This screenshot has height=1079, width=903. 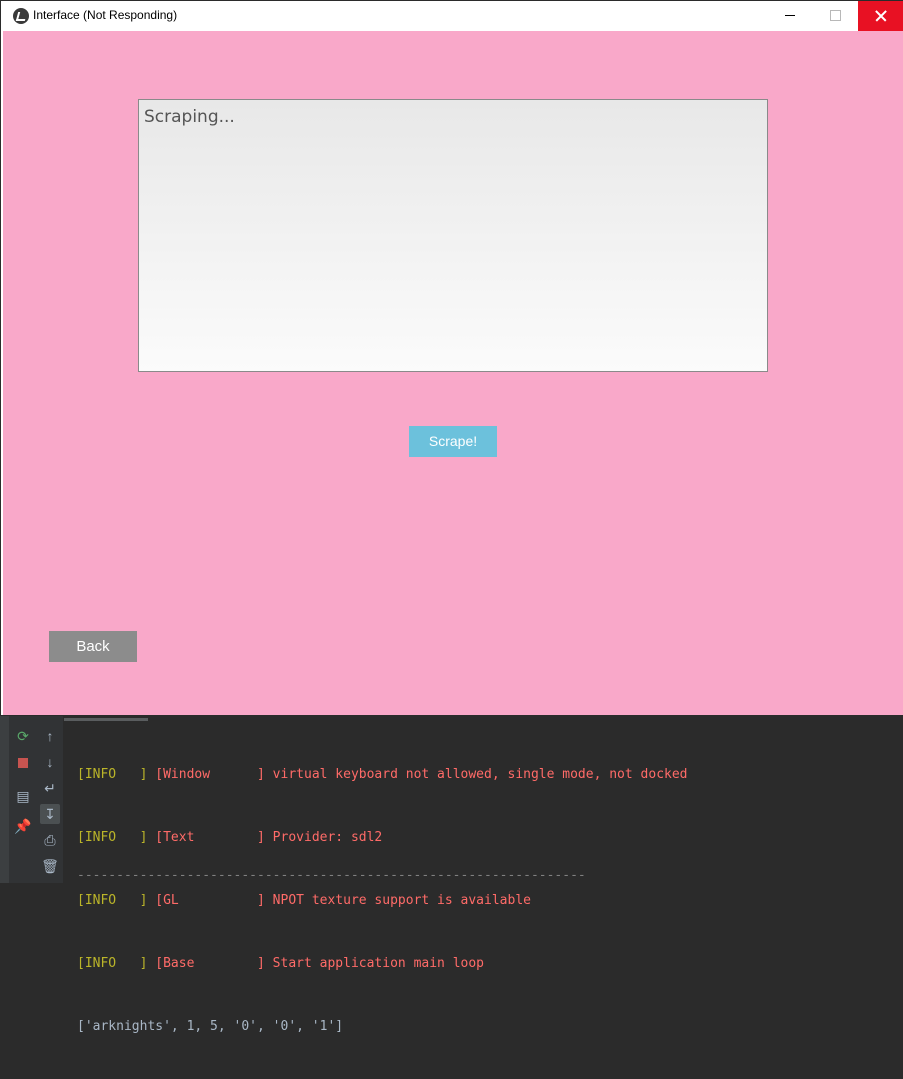 What do you see at coordinates (206, 774) in the screenshot?
I see `log-source: [Window ]` at bounding box center [206, 774].